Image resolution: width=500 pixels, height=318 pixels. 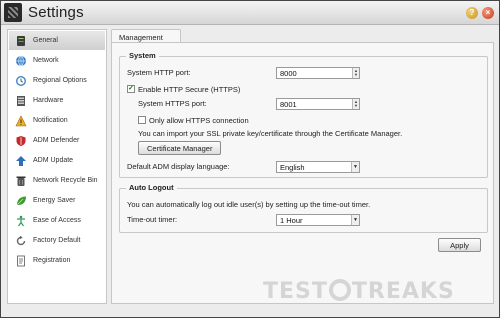 What do you see at coordinates (355, 104) in the screenshot?
I see `https-port-spinner: ▲ ▼` at bounding box center [355, 104].